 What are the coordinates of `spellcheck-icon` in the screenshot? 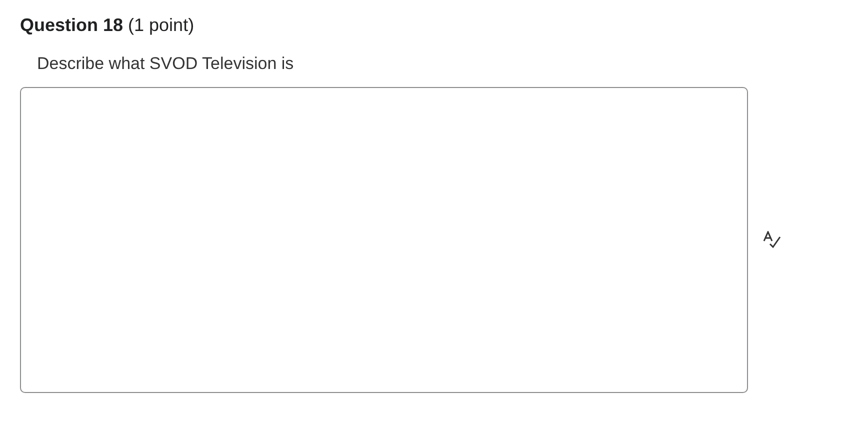 It's located at (772, 240).